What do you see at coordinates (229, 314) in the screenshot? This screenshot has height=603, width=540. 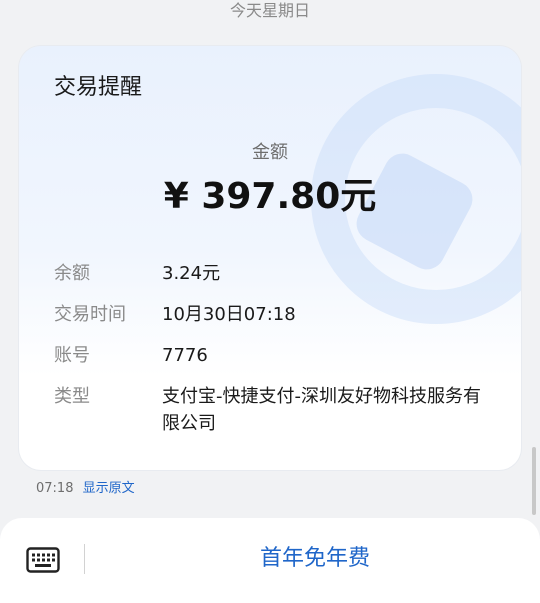 I see `transaction-time-value: 10月30日07:18` at bounding box center [229, 314].